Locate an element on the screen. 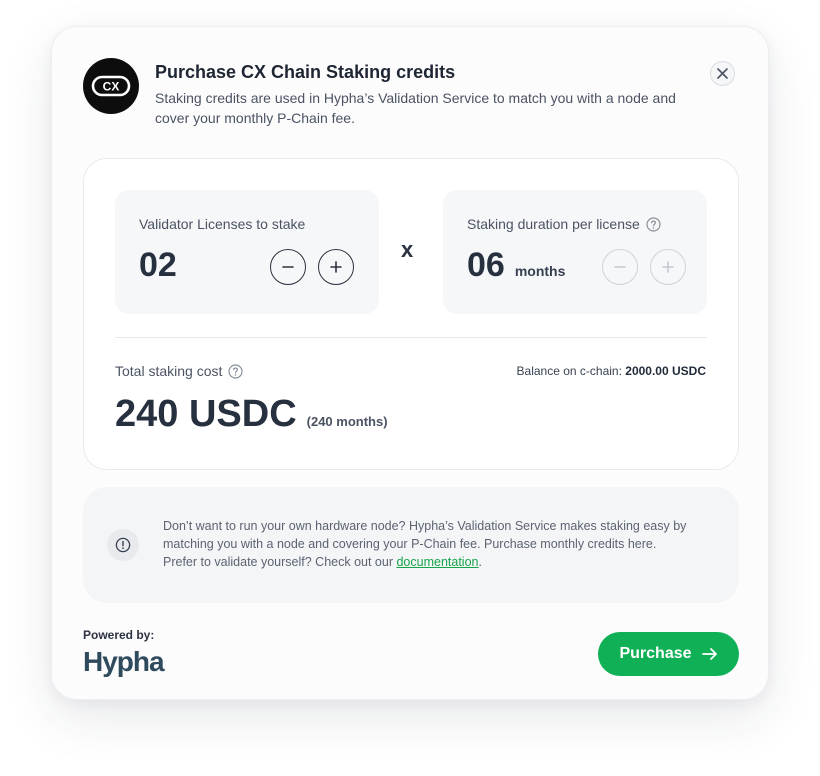 This screenshot has height=776, width=820. duration-tile: Staking duration per license 06 months is located at coordinates (575, 252).